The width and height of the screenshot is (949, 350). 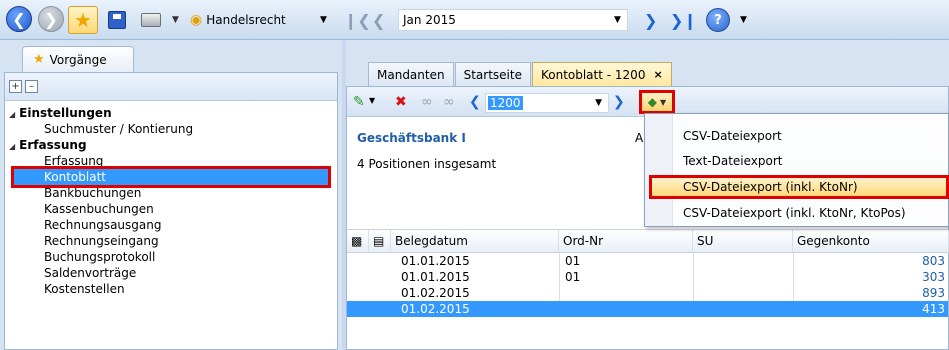 I want to click on position-count: 4 Positionen insgesamt, so click(x=427, y=164).